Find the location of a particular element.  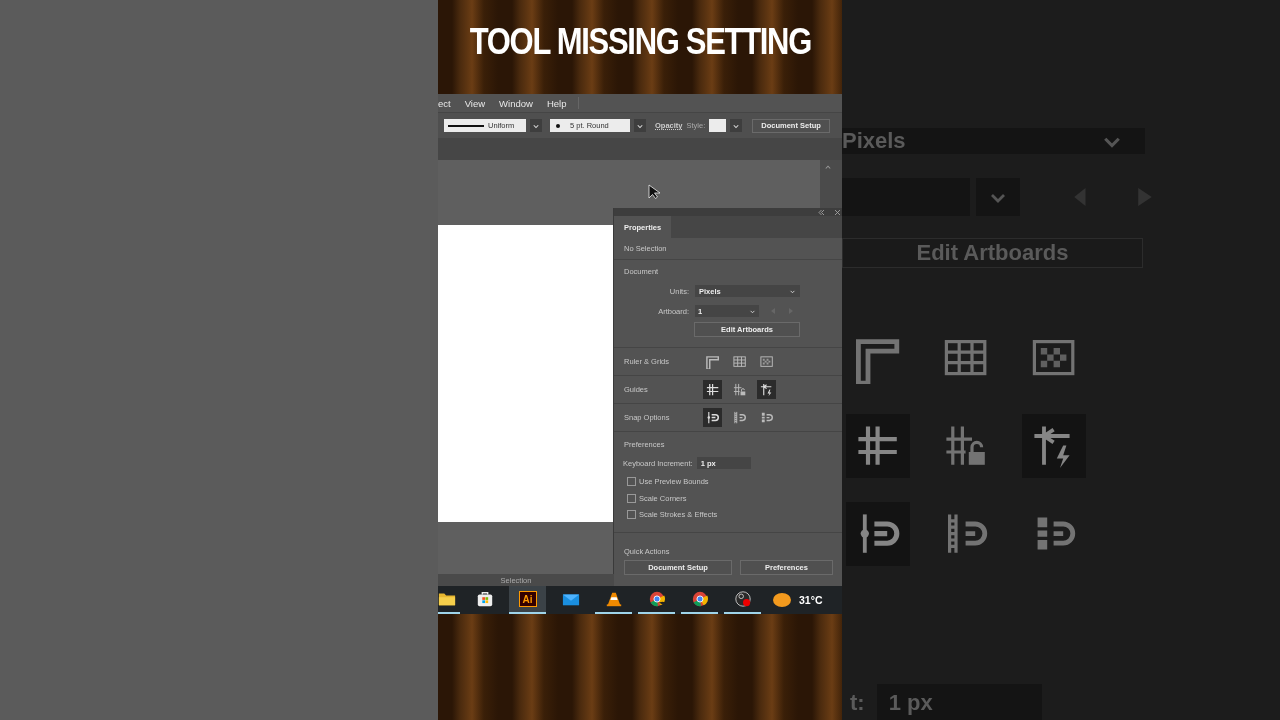

close-icon is located at coordinates (837, 212).